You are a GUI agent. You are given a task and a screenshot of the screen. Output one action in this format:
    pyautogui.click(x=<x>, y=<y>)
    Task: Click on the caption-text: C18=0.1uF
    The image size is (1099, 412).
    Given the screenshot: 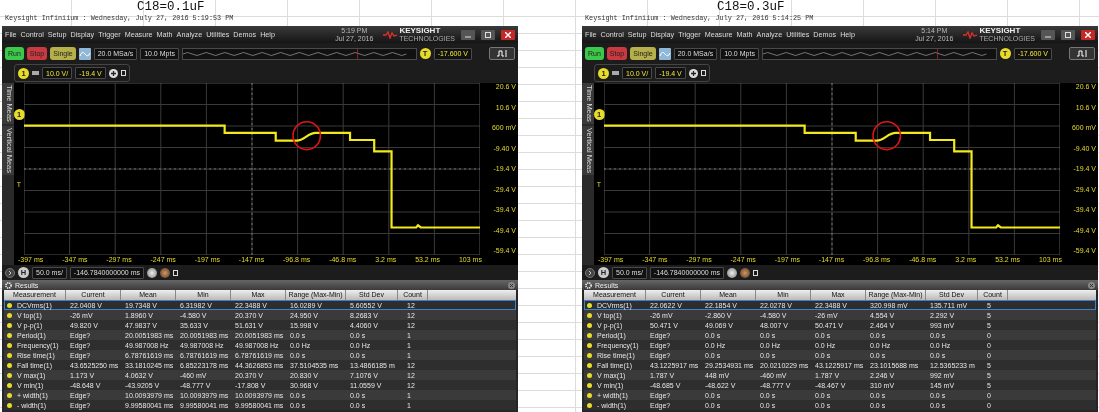 What is the action you would take?
    pyautogui.click(x=171, y=7)
    